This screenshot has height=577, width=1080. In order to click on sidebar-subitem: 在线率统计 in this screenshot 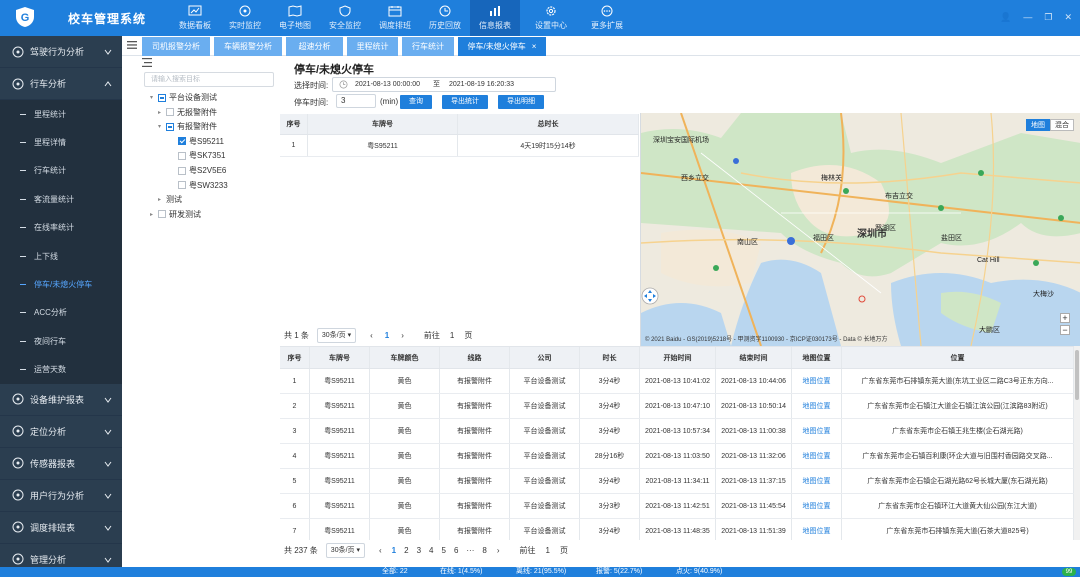, I will do `click(61, 227)`.